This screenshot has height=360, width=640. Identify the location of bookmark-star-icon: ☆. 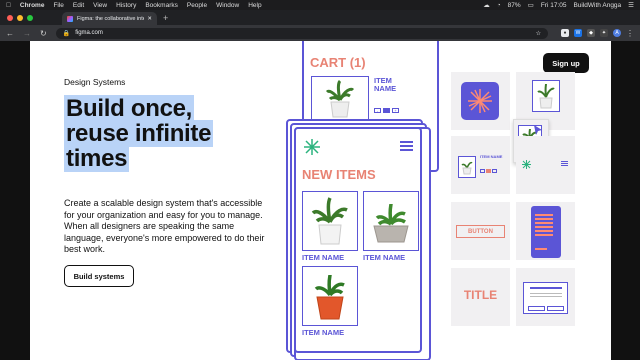
(538, 33).